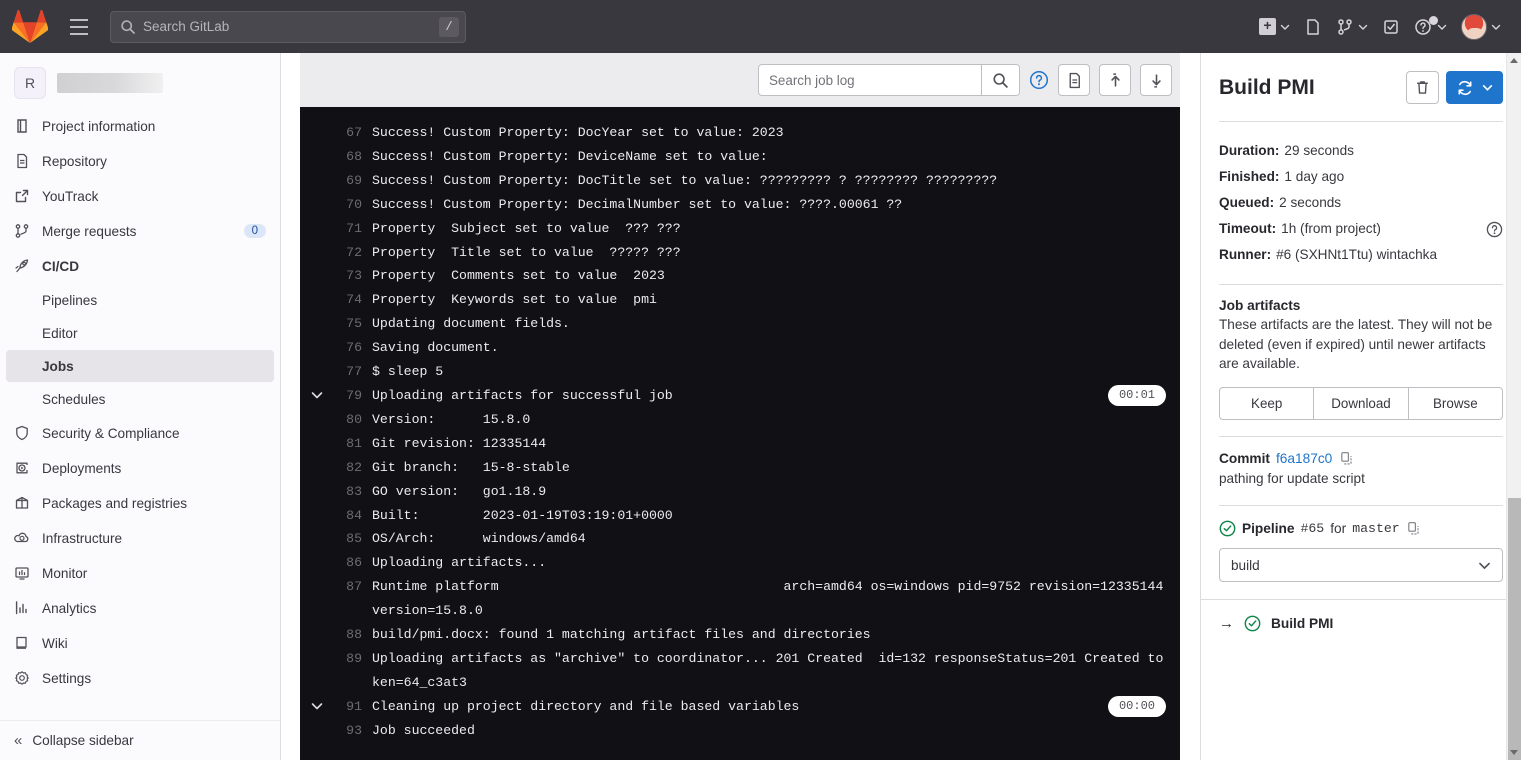 The image size is (1521, 760). Describe the element at coordinates (353, 420) in the screenshot. I see `log-line-number: 80` at that location.